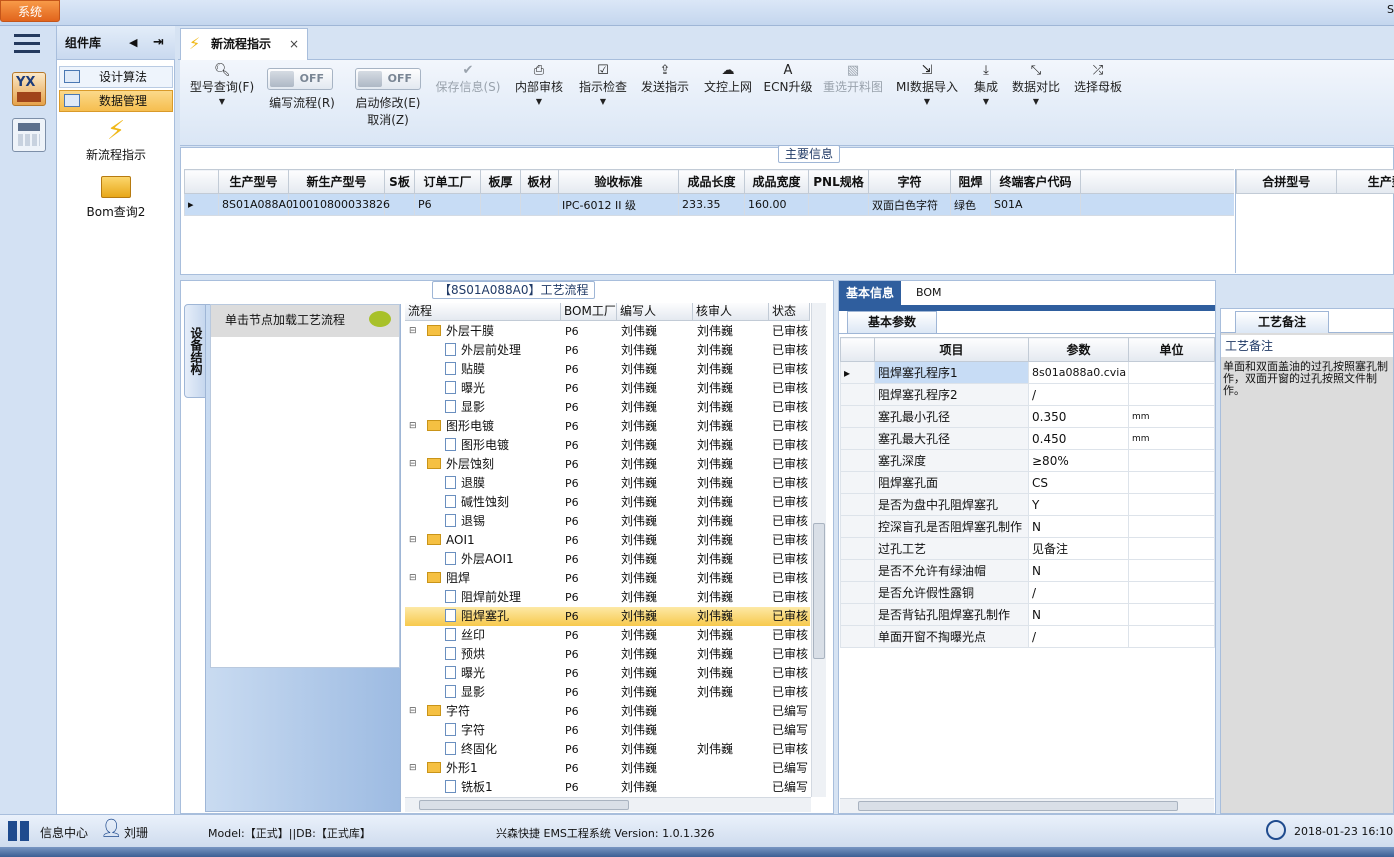 The width and height of the screenshot is (1394, 857). I want to click on param-row: 塞孔深度 ≥80%, so click(1027, 460).